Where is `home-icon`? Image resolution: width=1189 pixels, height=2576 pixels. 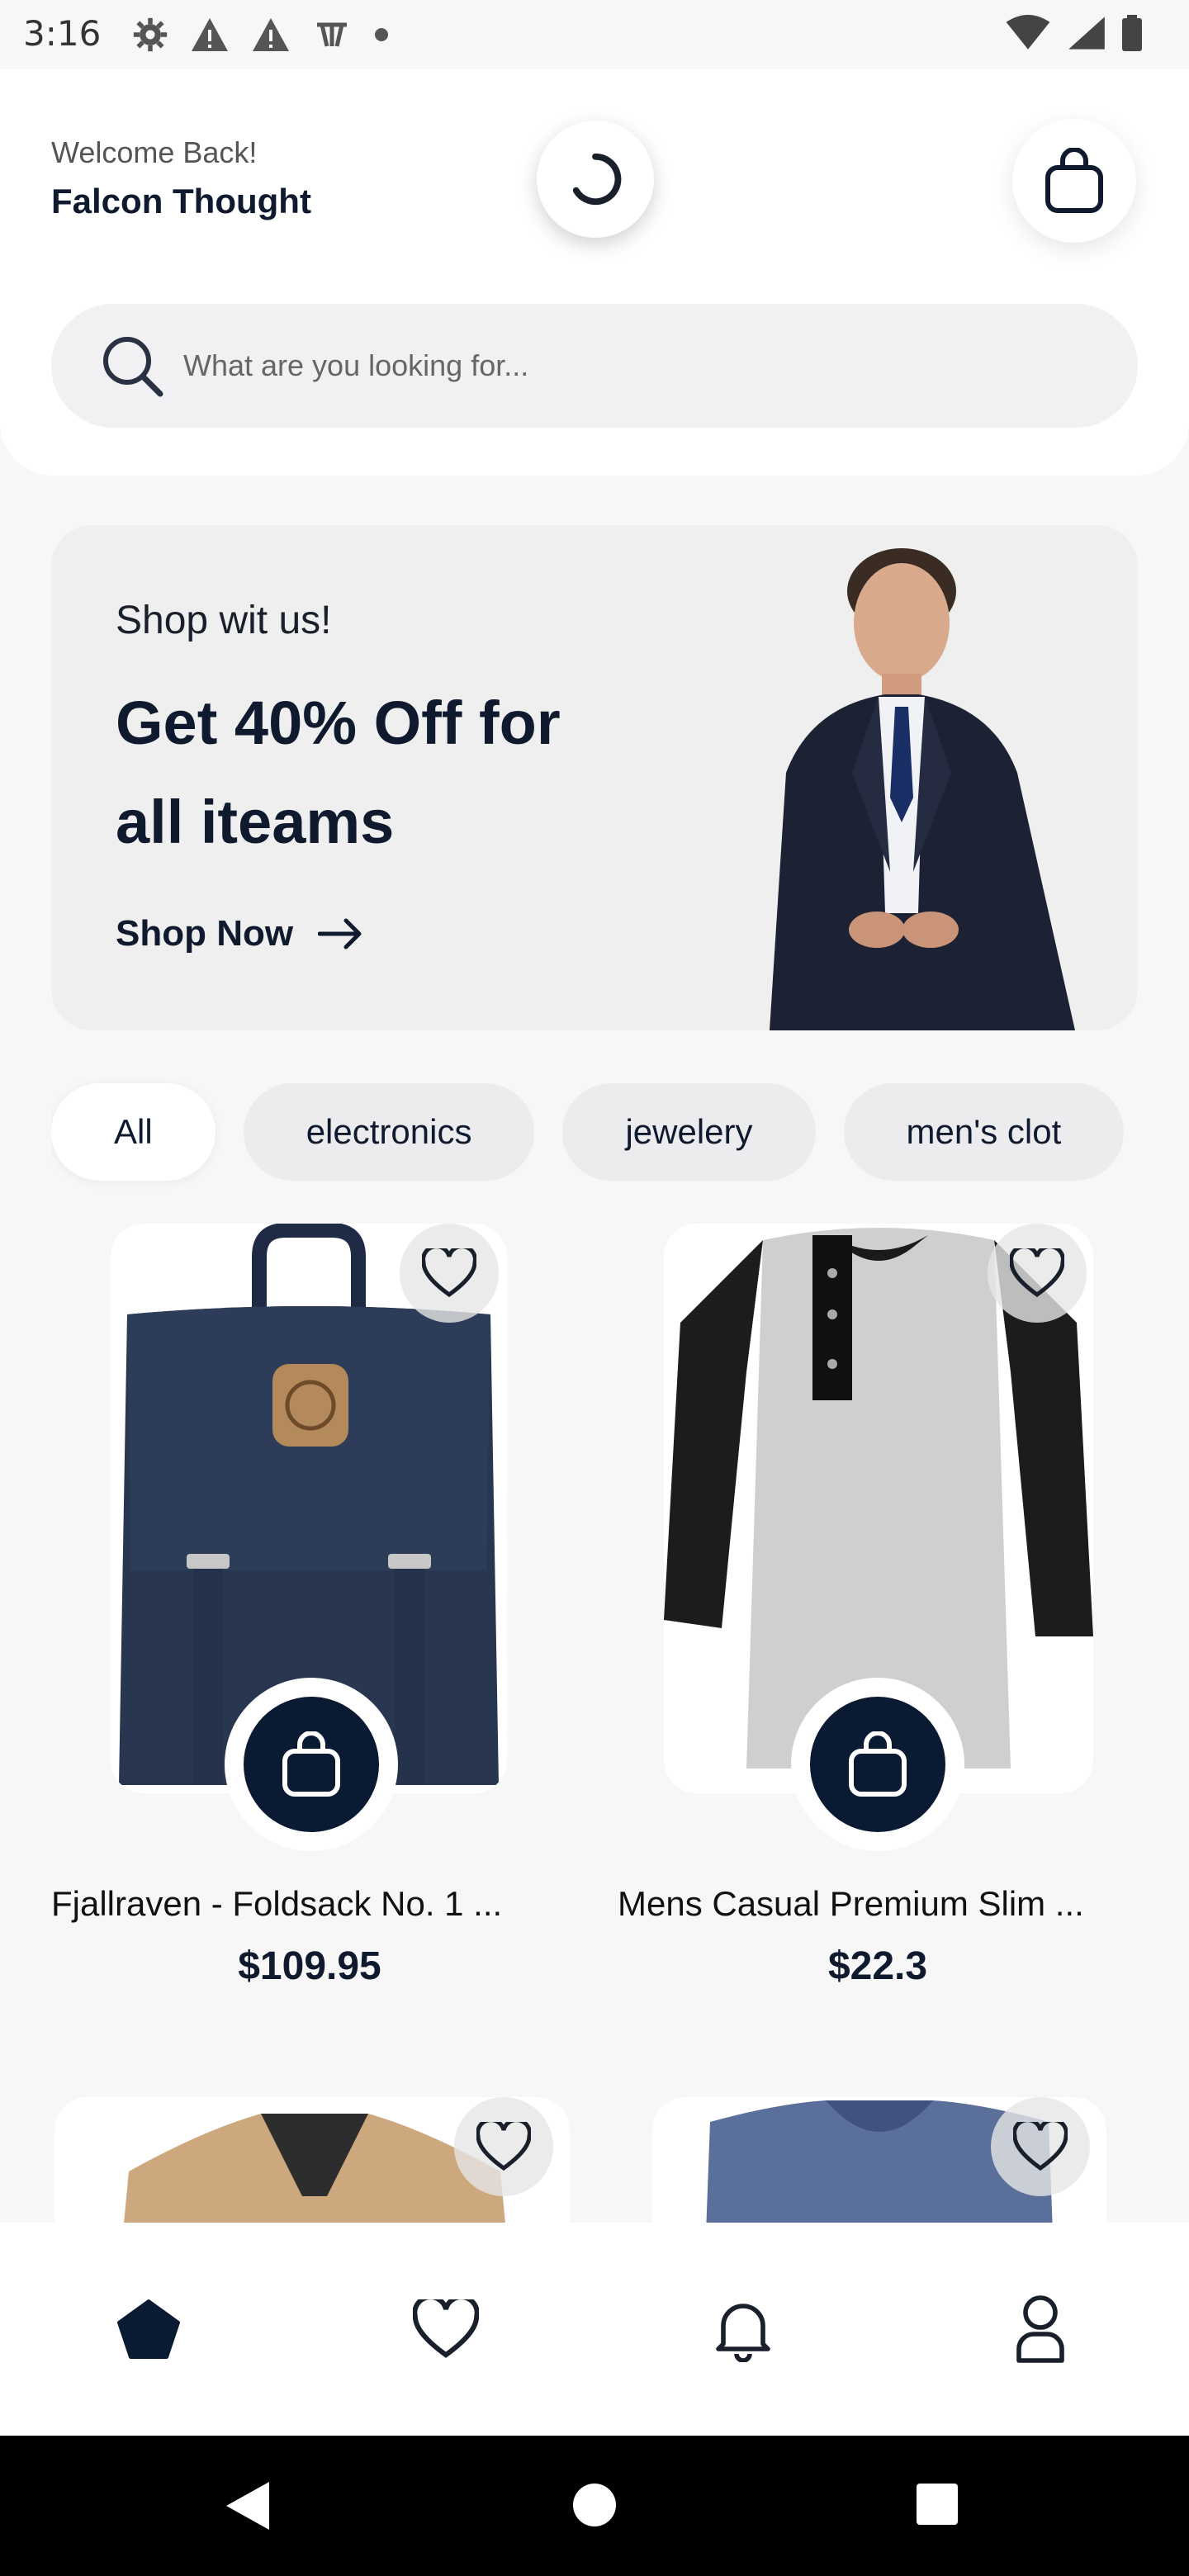
home-icon is located at coordinates (148, 2329).